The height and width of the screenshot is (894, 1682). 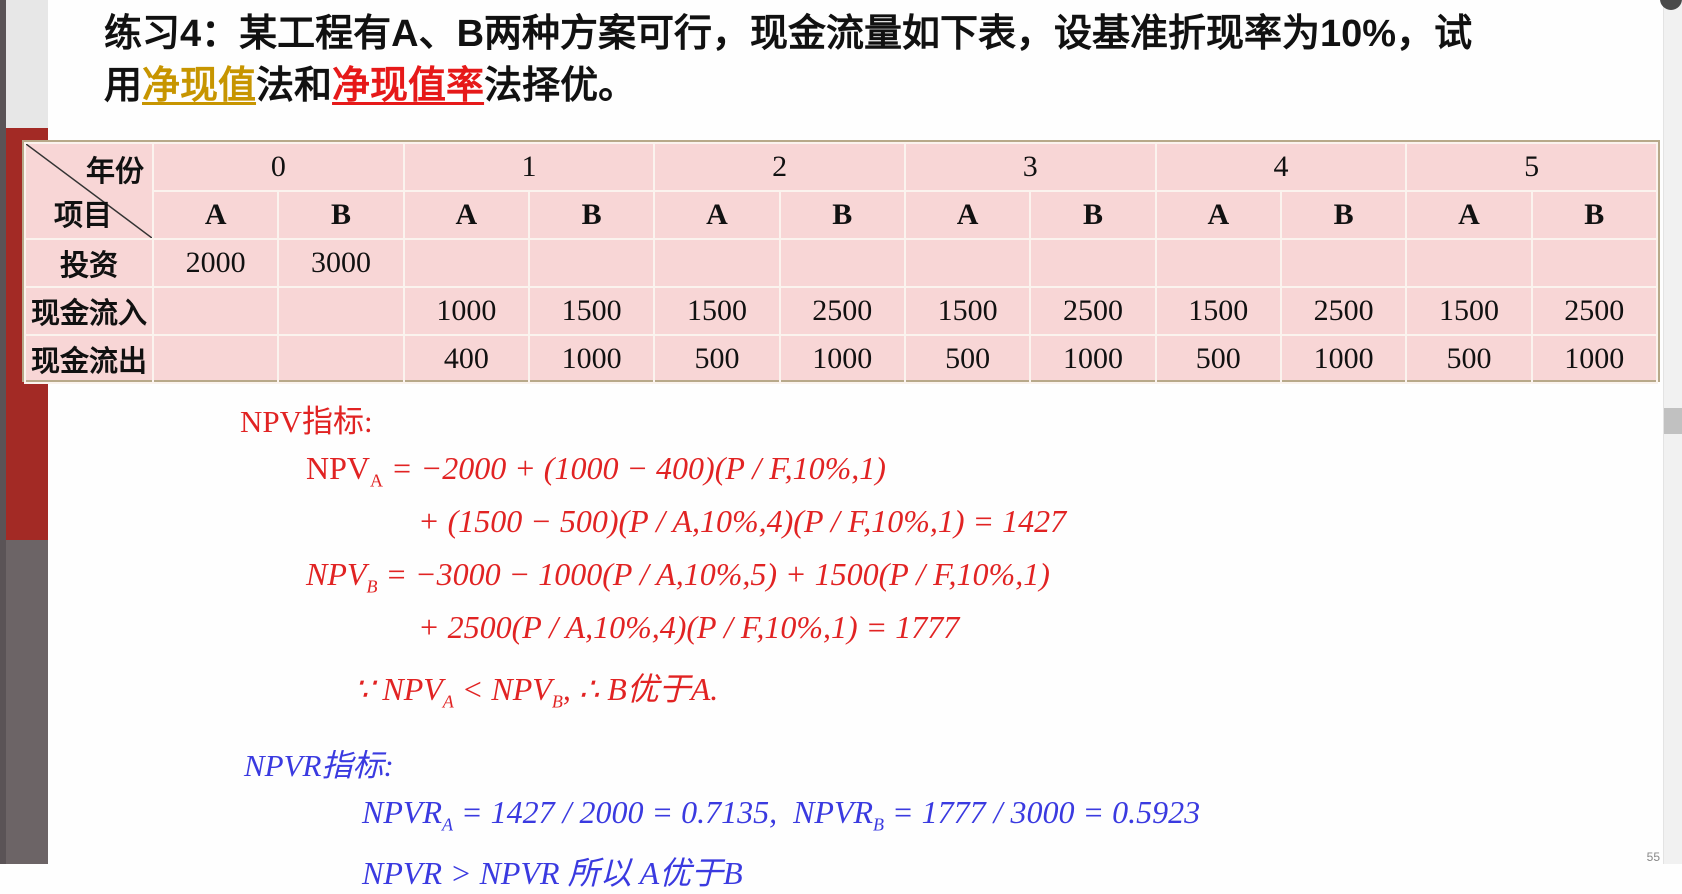 I want to click on conclusion-sub-a: A, so click(x=448, y=701).